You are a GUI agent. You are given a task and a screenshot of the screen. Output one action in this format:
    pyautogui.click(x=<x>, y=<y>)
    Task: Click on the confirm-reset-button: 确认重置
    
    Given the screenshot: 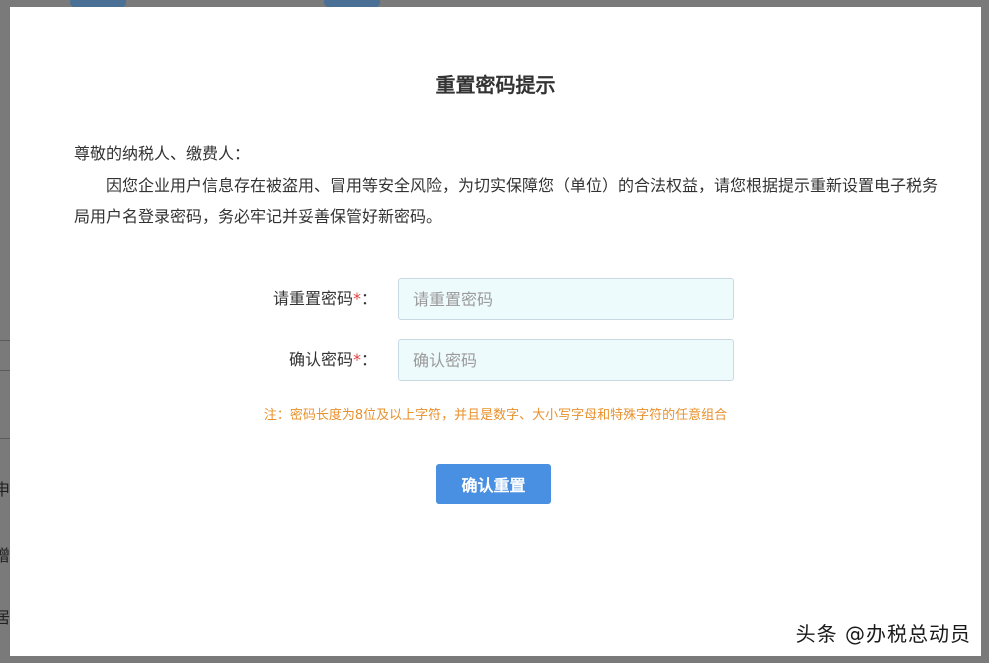 What is the action you would take?
    pyautogui.click(x=493, y=484)
    